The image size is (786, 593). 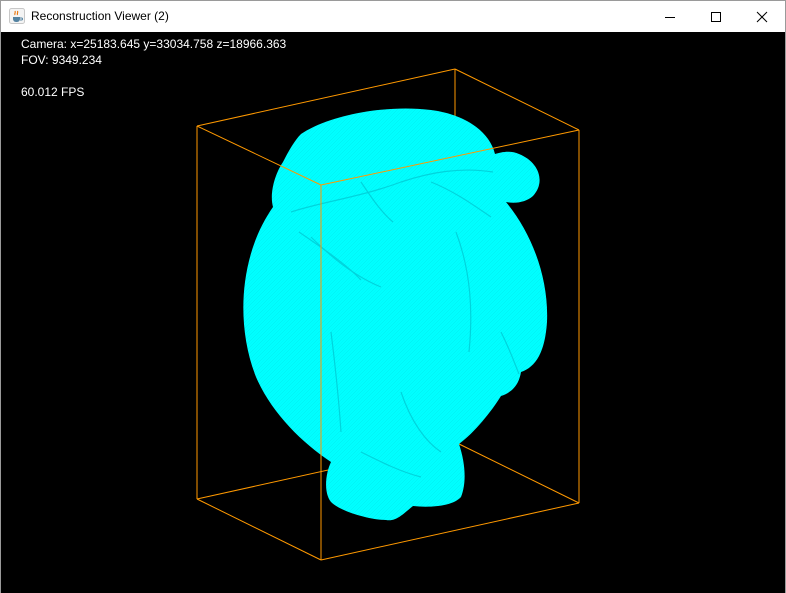 What do you see at coordinates (61, 60) in the screenshot?
I see `fov-readout: FOV: 9349.234` at bounding box center [61, 60].